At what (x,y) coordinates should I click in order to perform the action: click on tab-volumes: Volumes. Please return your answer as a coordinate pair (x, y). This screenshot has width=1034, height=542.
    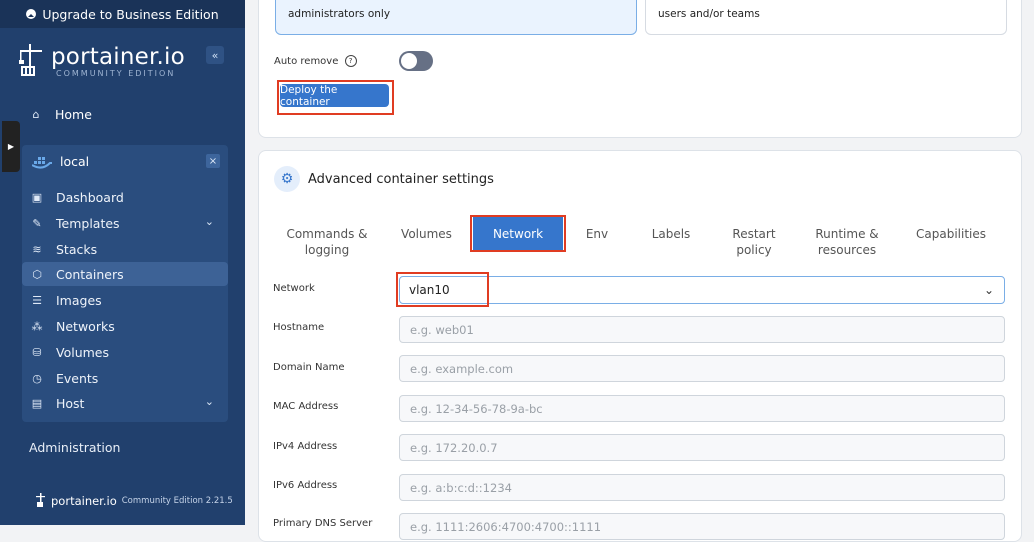
    Looking at the image, I should click on (426, 234).